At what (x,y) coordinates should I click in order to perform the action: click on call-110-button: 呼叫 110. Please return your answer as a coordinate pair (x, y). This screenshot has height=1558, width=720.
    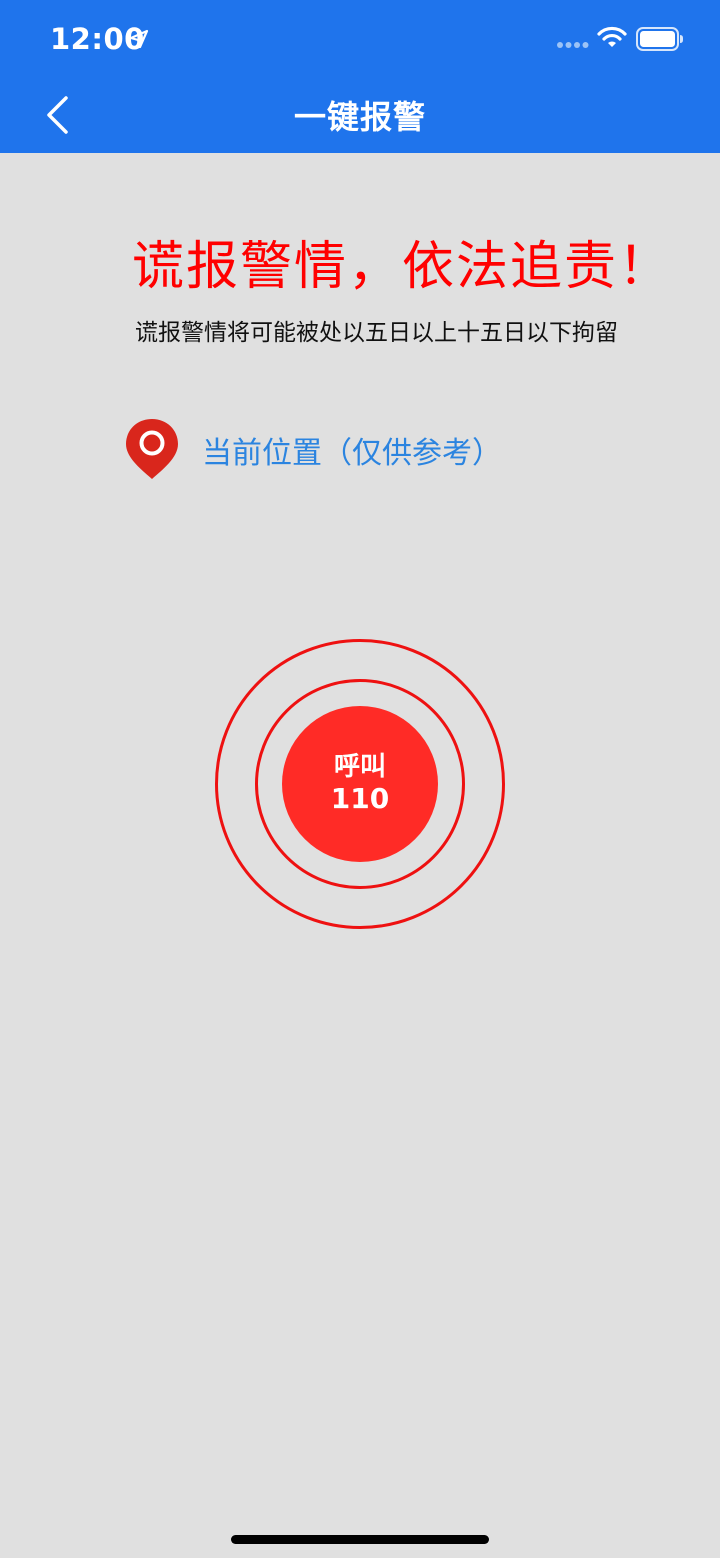
    Looking at the image, I should click on (360, 784).